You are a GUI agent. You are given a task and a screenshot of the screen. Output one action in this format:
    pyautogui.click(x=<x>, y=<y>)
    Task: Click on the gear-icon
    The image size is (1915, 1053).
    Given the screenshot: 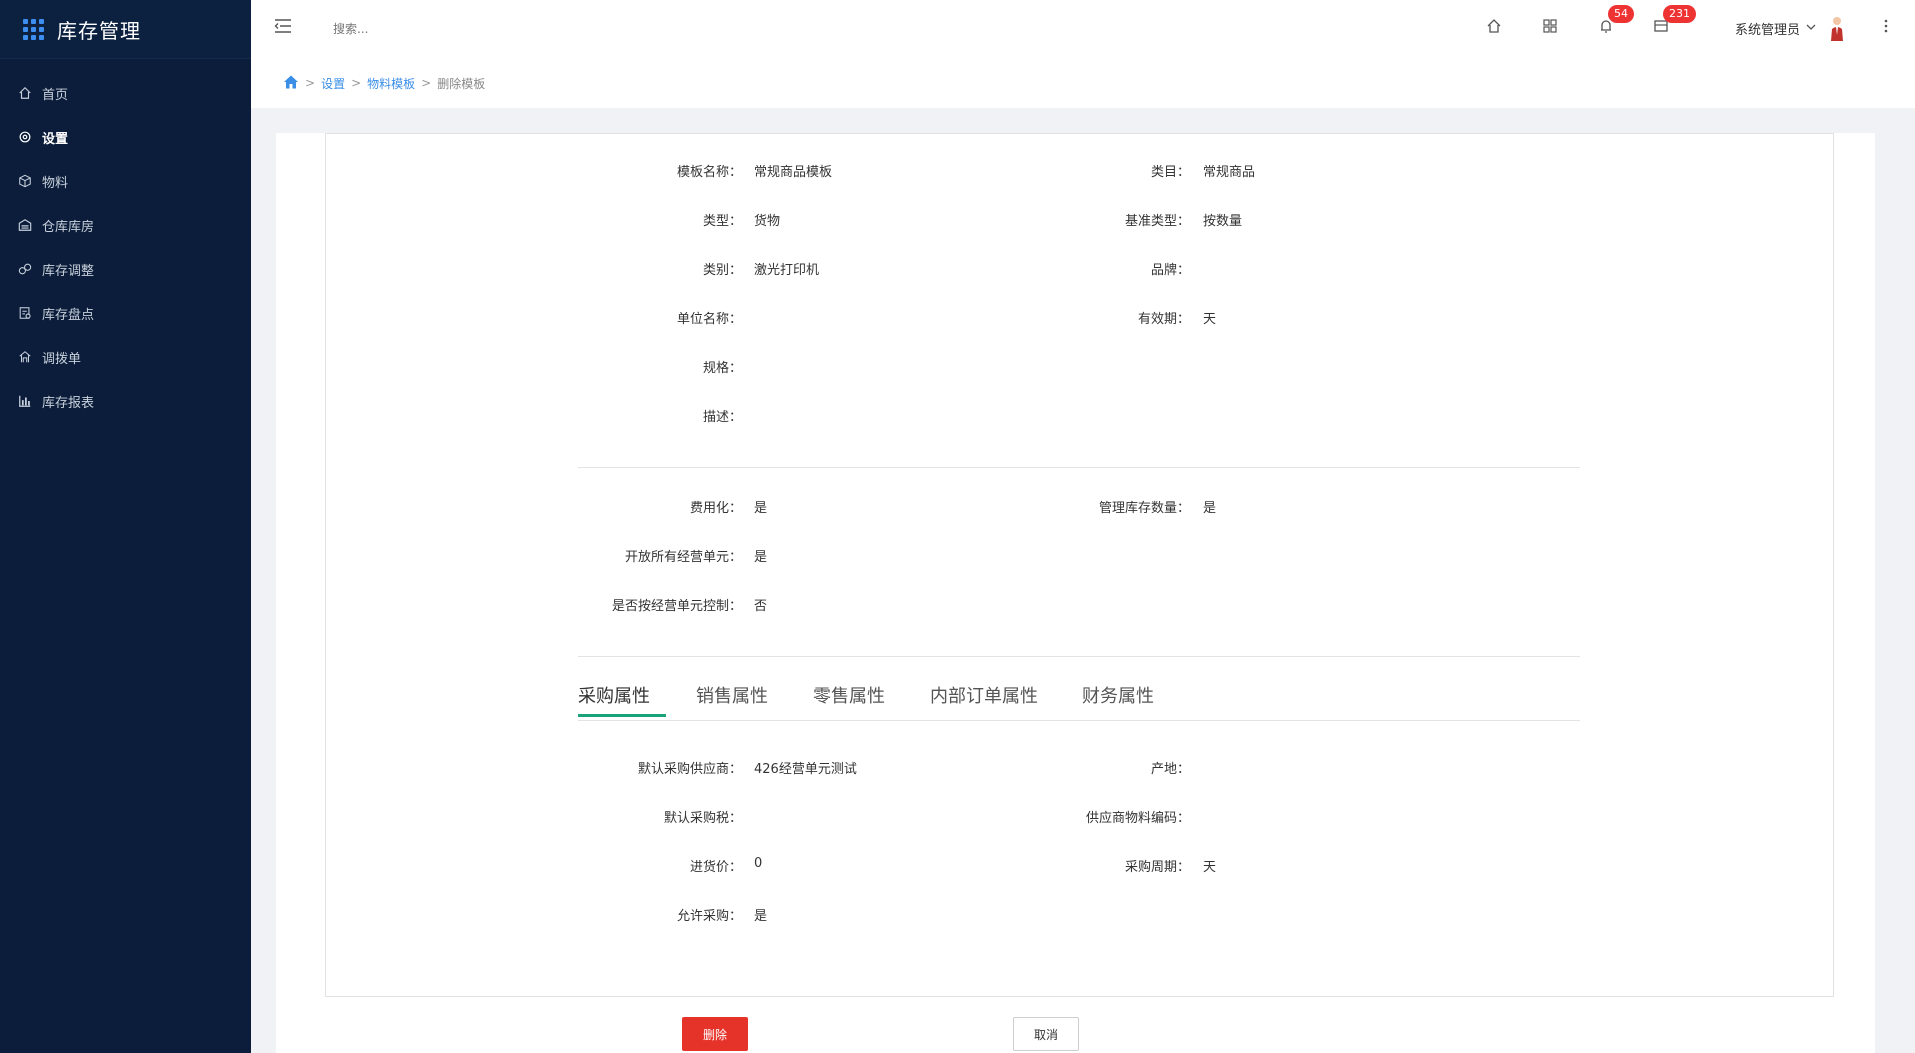 What is the action you would take?
    pyautogui.click(x=25, y=137)
    